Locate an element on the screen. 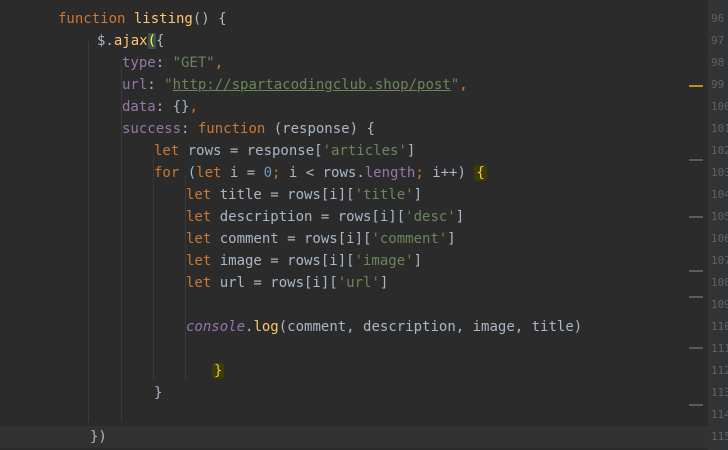 This screenshot has height=450, width=728. line-number: 100 is located at coordinates (719, 106).